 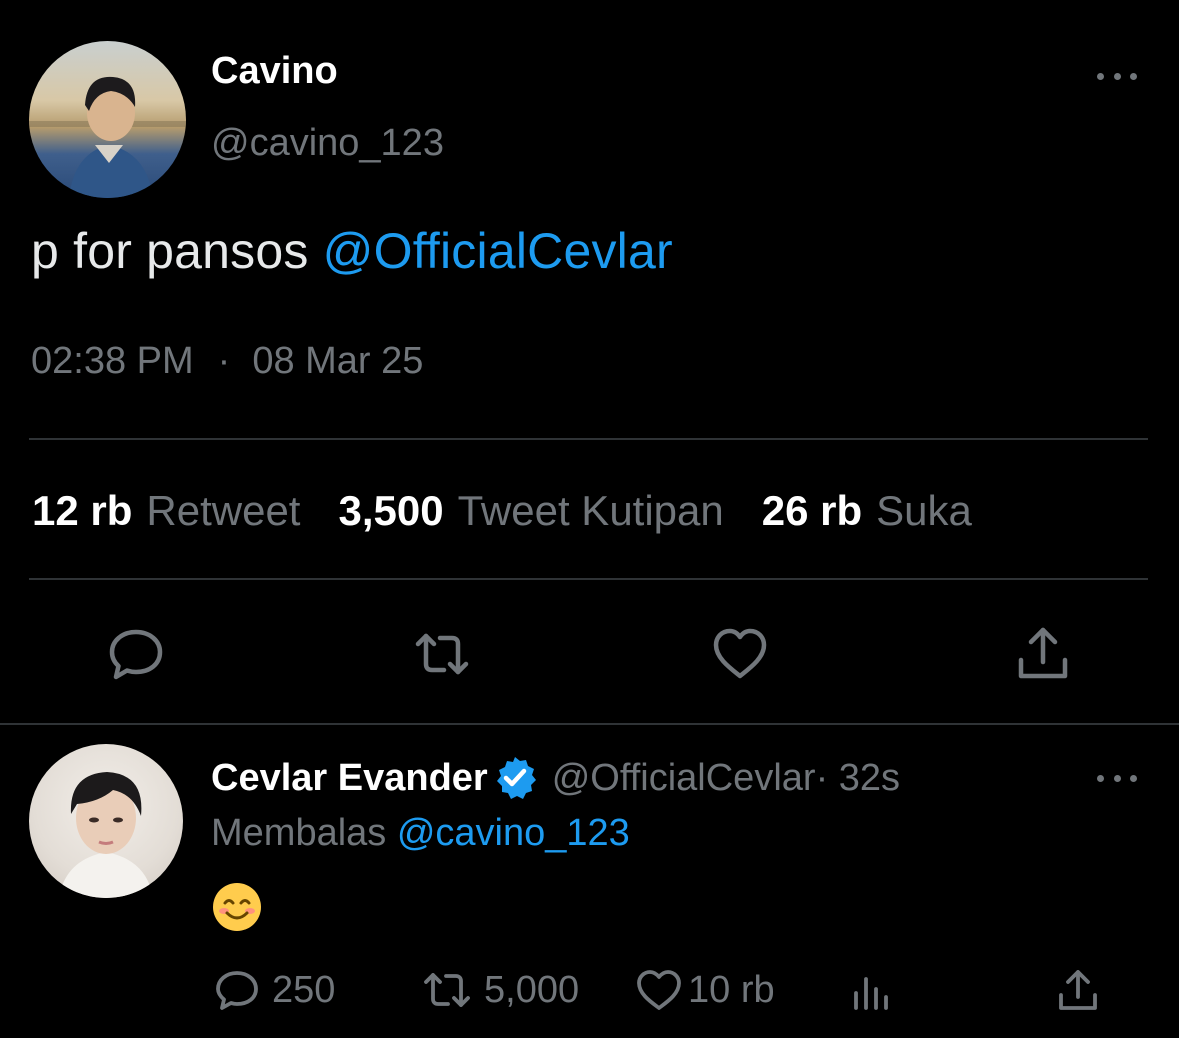 I want to click on tweet-text: p for pansos @OfficialCevlar, so click(x=352, y=251).